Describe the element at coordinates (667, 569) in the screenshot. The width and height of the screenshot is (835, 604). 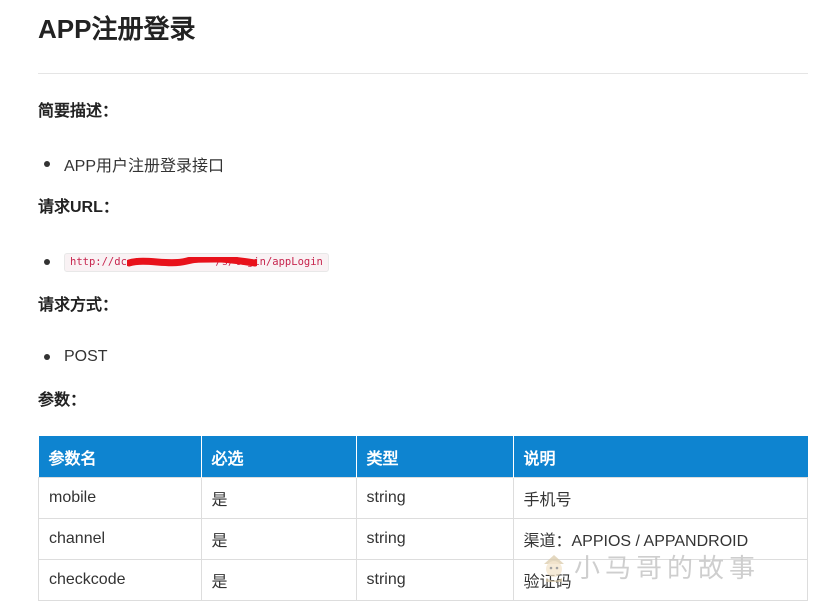
I see `watermark-text: 小马哥的故事` at that location.